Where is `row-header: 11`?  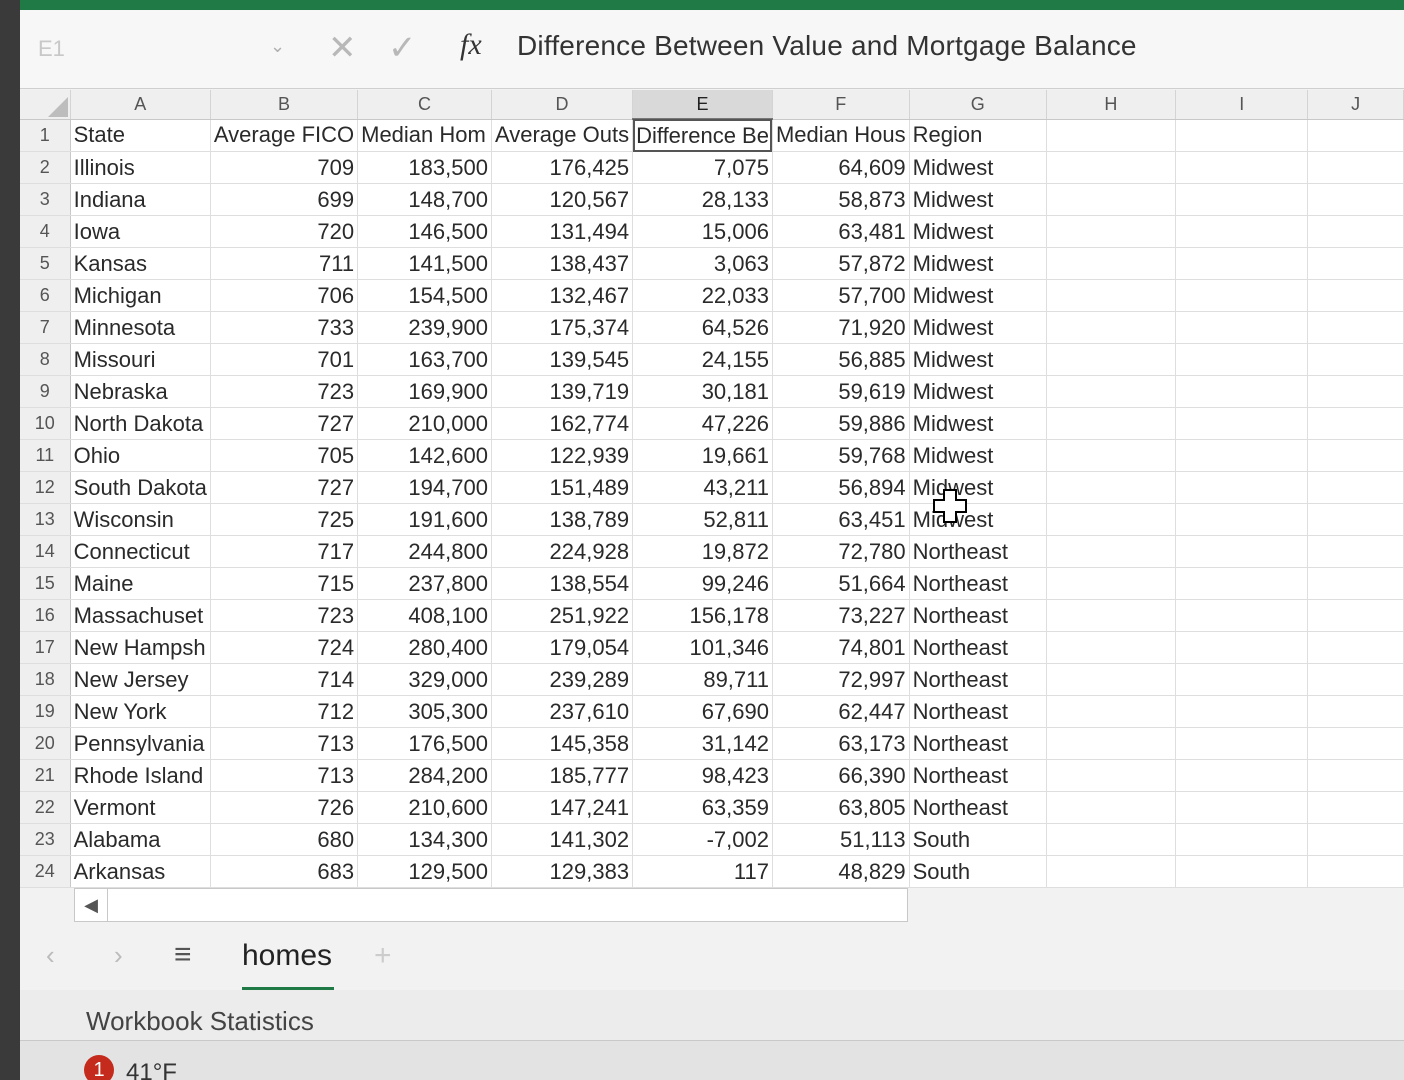
row-header: 11 is located at coordinates (45, 455).